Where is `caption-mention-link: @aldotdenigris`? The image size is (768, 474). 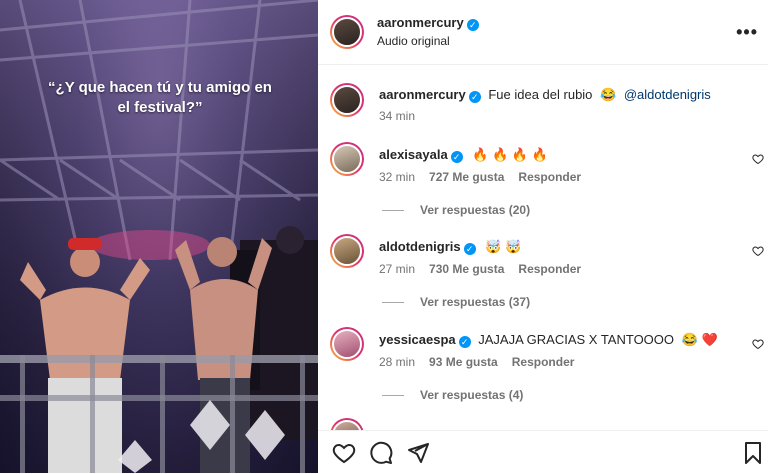 caption-mention-link: @aldotdenigris is located at coordinates (667, 94).